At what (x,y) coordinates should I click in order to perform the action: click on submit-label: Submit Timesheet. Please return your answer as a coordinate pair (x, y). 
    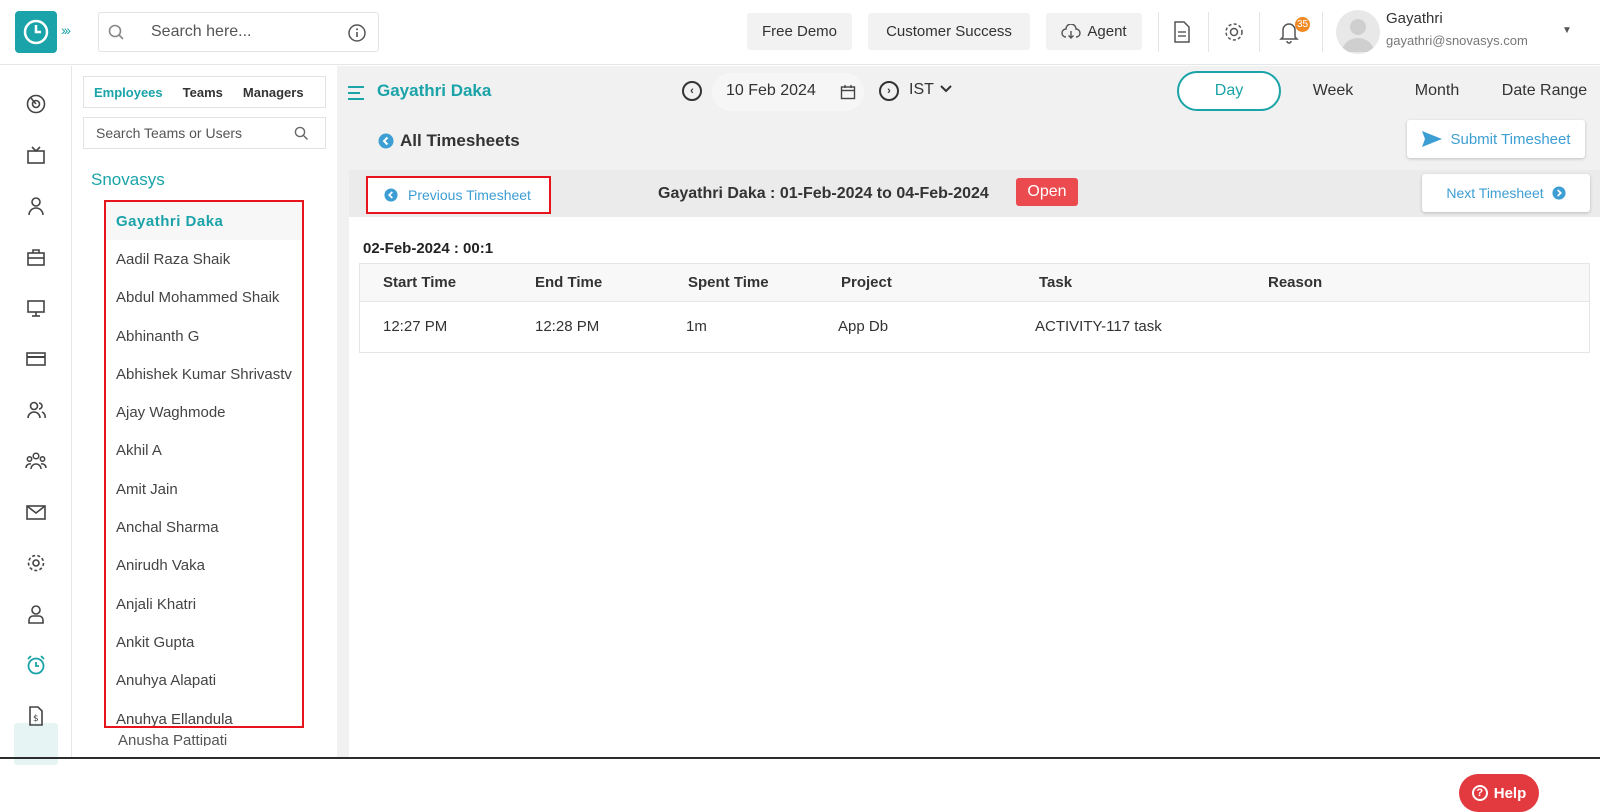
    Looking at the image, I should click on (1510, 139).